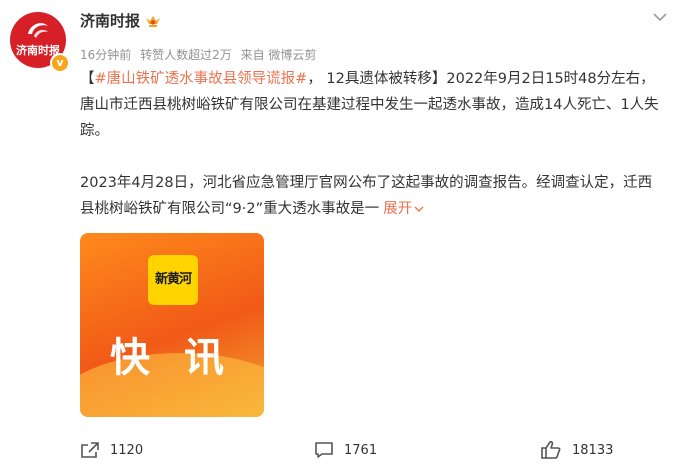 The width and height of the screenshot is (678, 472). I want to click on reposts-note: 转赞人数超过2万, so click(186, 55).